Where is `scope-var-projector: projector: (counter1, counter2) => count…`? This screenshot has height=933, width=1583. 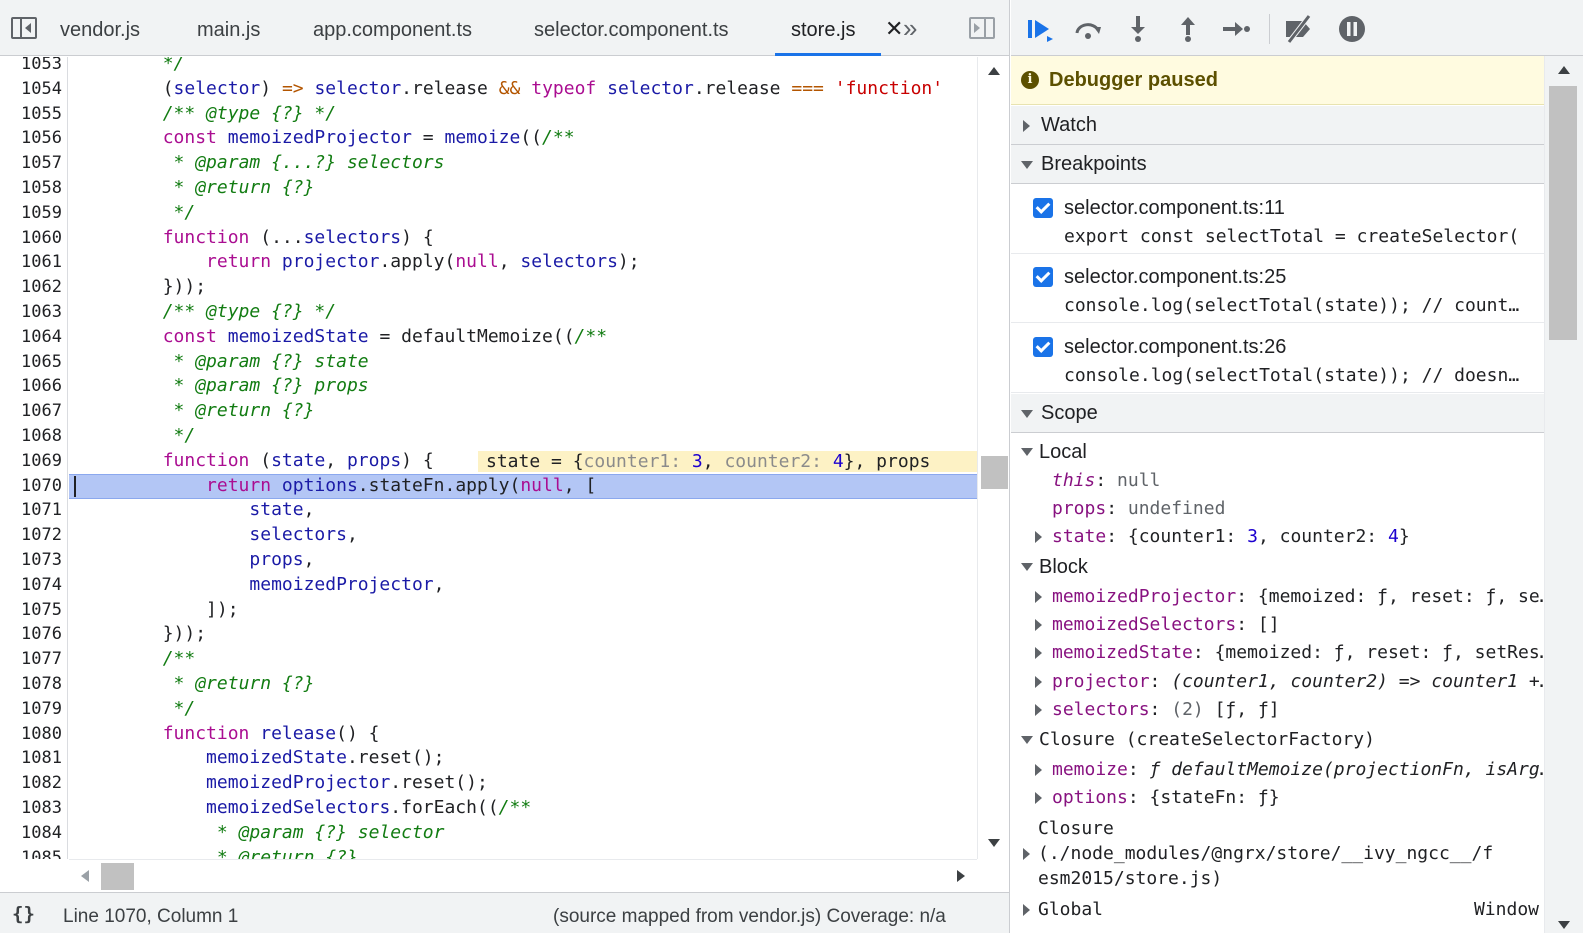 scope-var-projector: projector: (counter1, counter2) => count… is located at coordinates (1295, 682).